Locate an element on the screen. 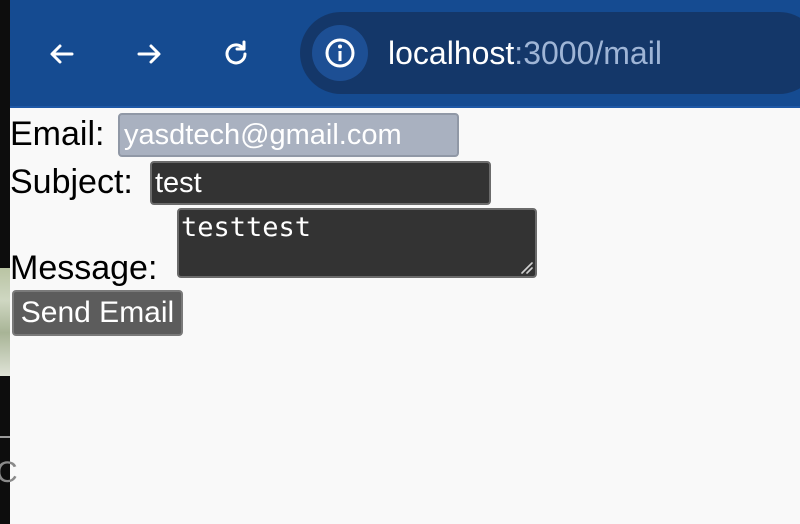 This screenshot has width=800, height=524. info-circle-icon is located at coordinates (340, 53).